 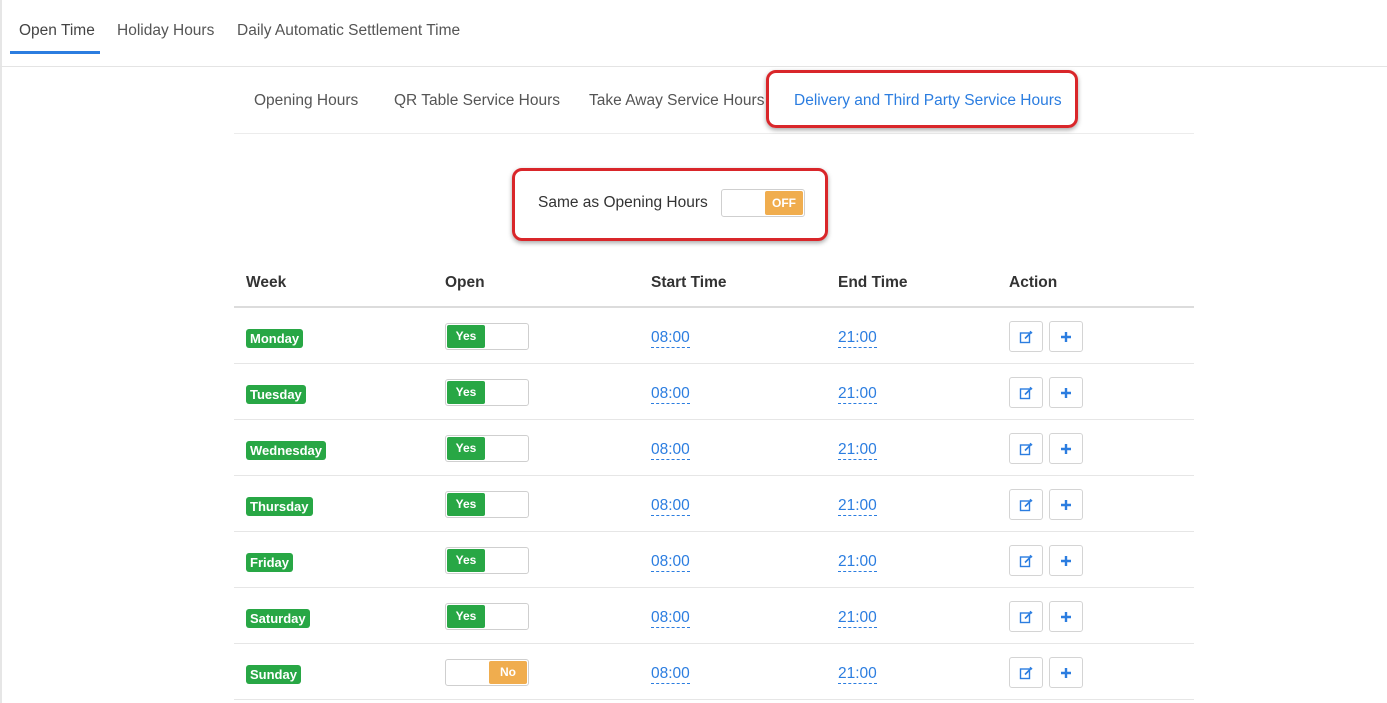 I want to click on subtab-take-away-service-hours: Take Away Service Hours, so click(x=676, y=101).